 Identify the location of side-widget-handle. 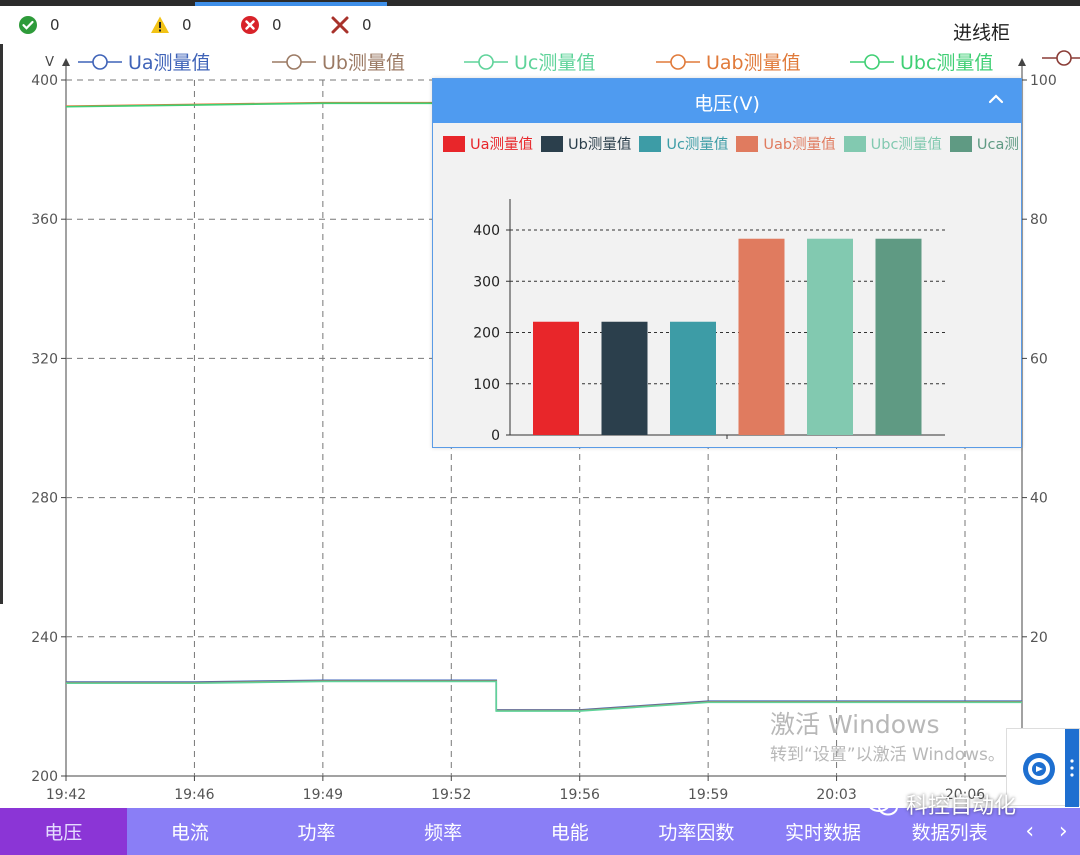
(1072, 768).